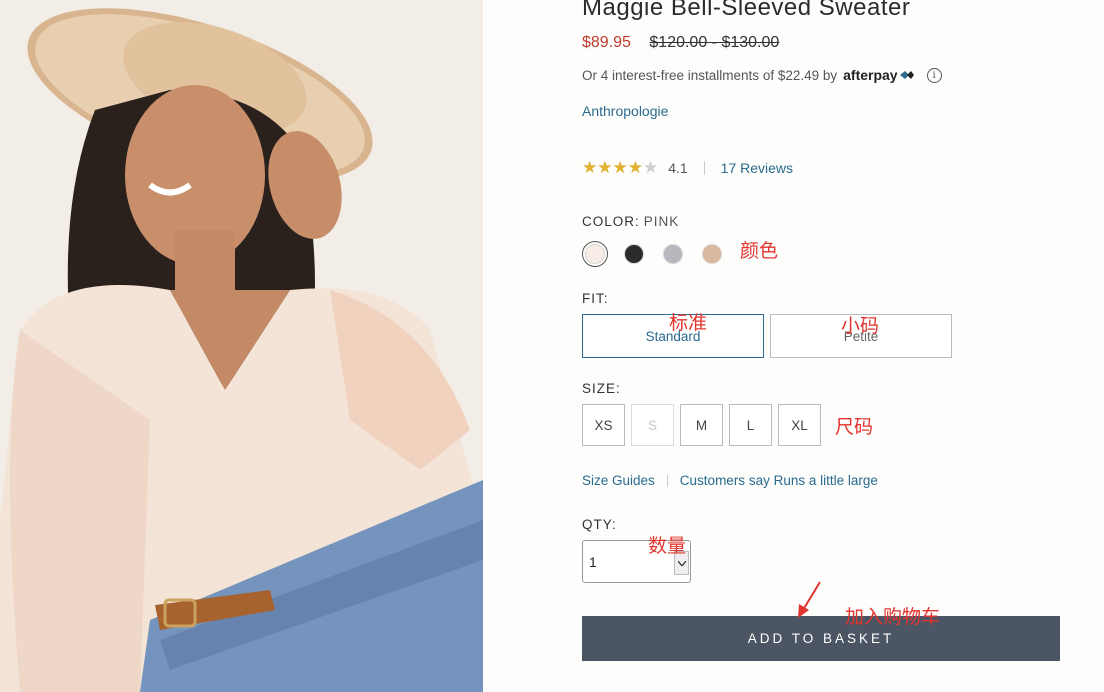  Describe the element at coordinates (688, 323) in the screenshot. I see `annotation-standard: 标准` at that location.